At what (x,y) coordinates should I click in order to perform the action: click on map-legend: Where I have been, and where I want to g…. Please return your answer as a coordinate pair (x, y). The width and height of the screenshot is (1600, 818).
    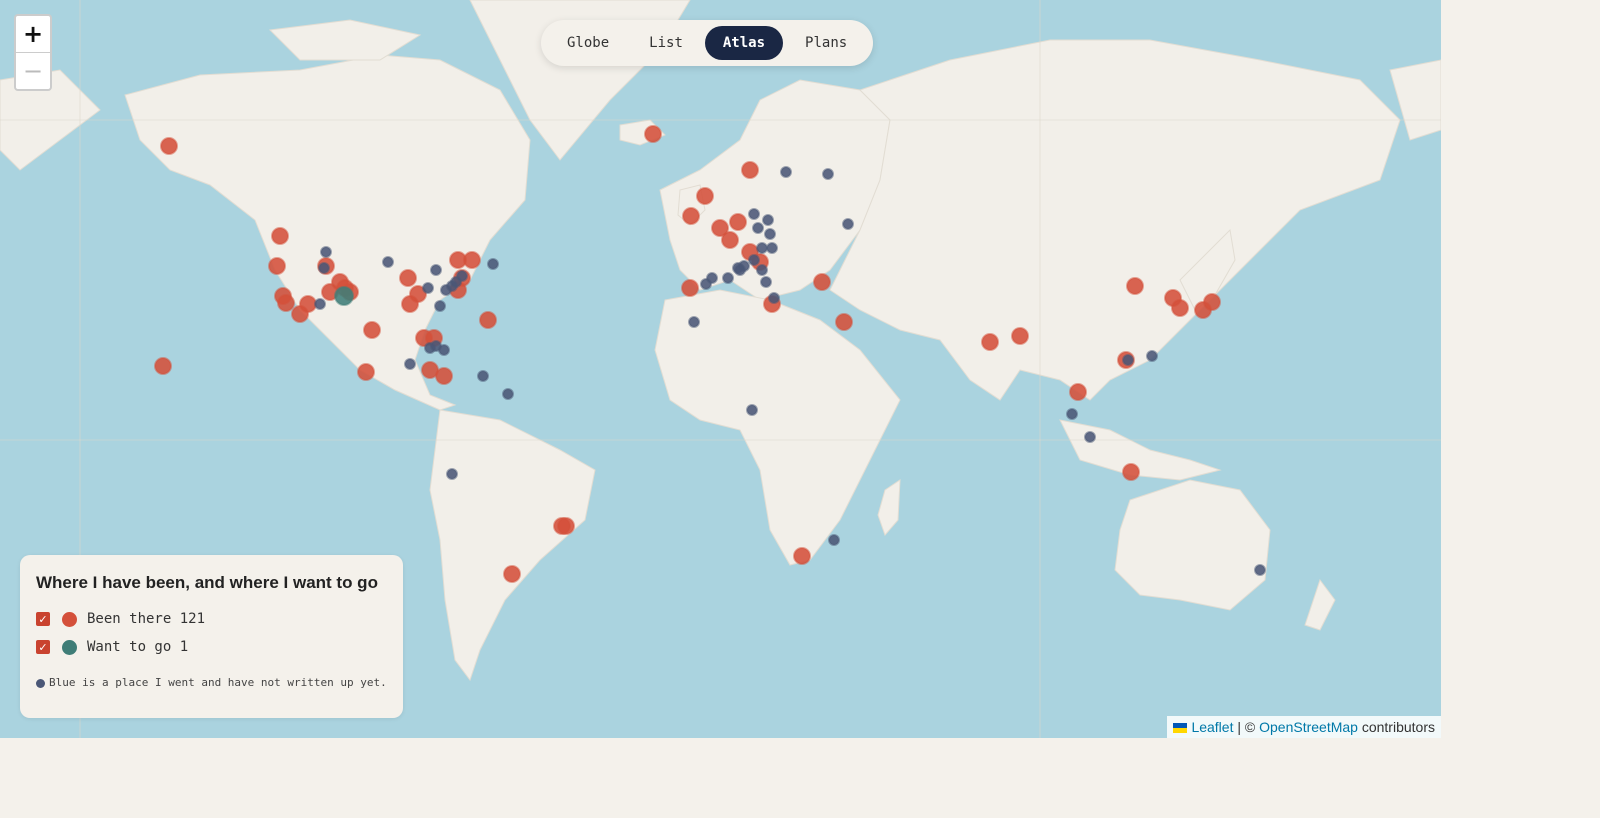
    Looking at the image, I should click on (211, 636).